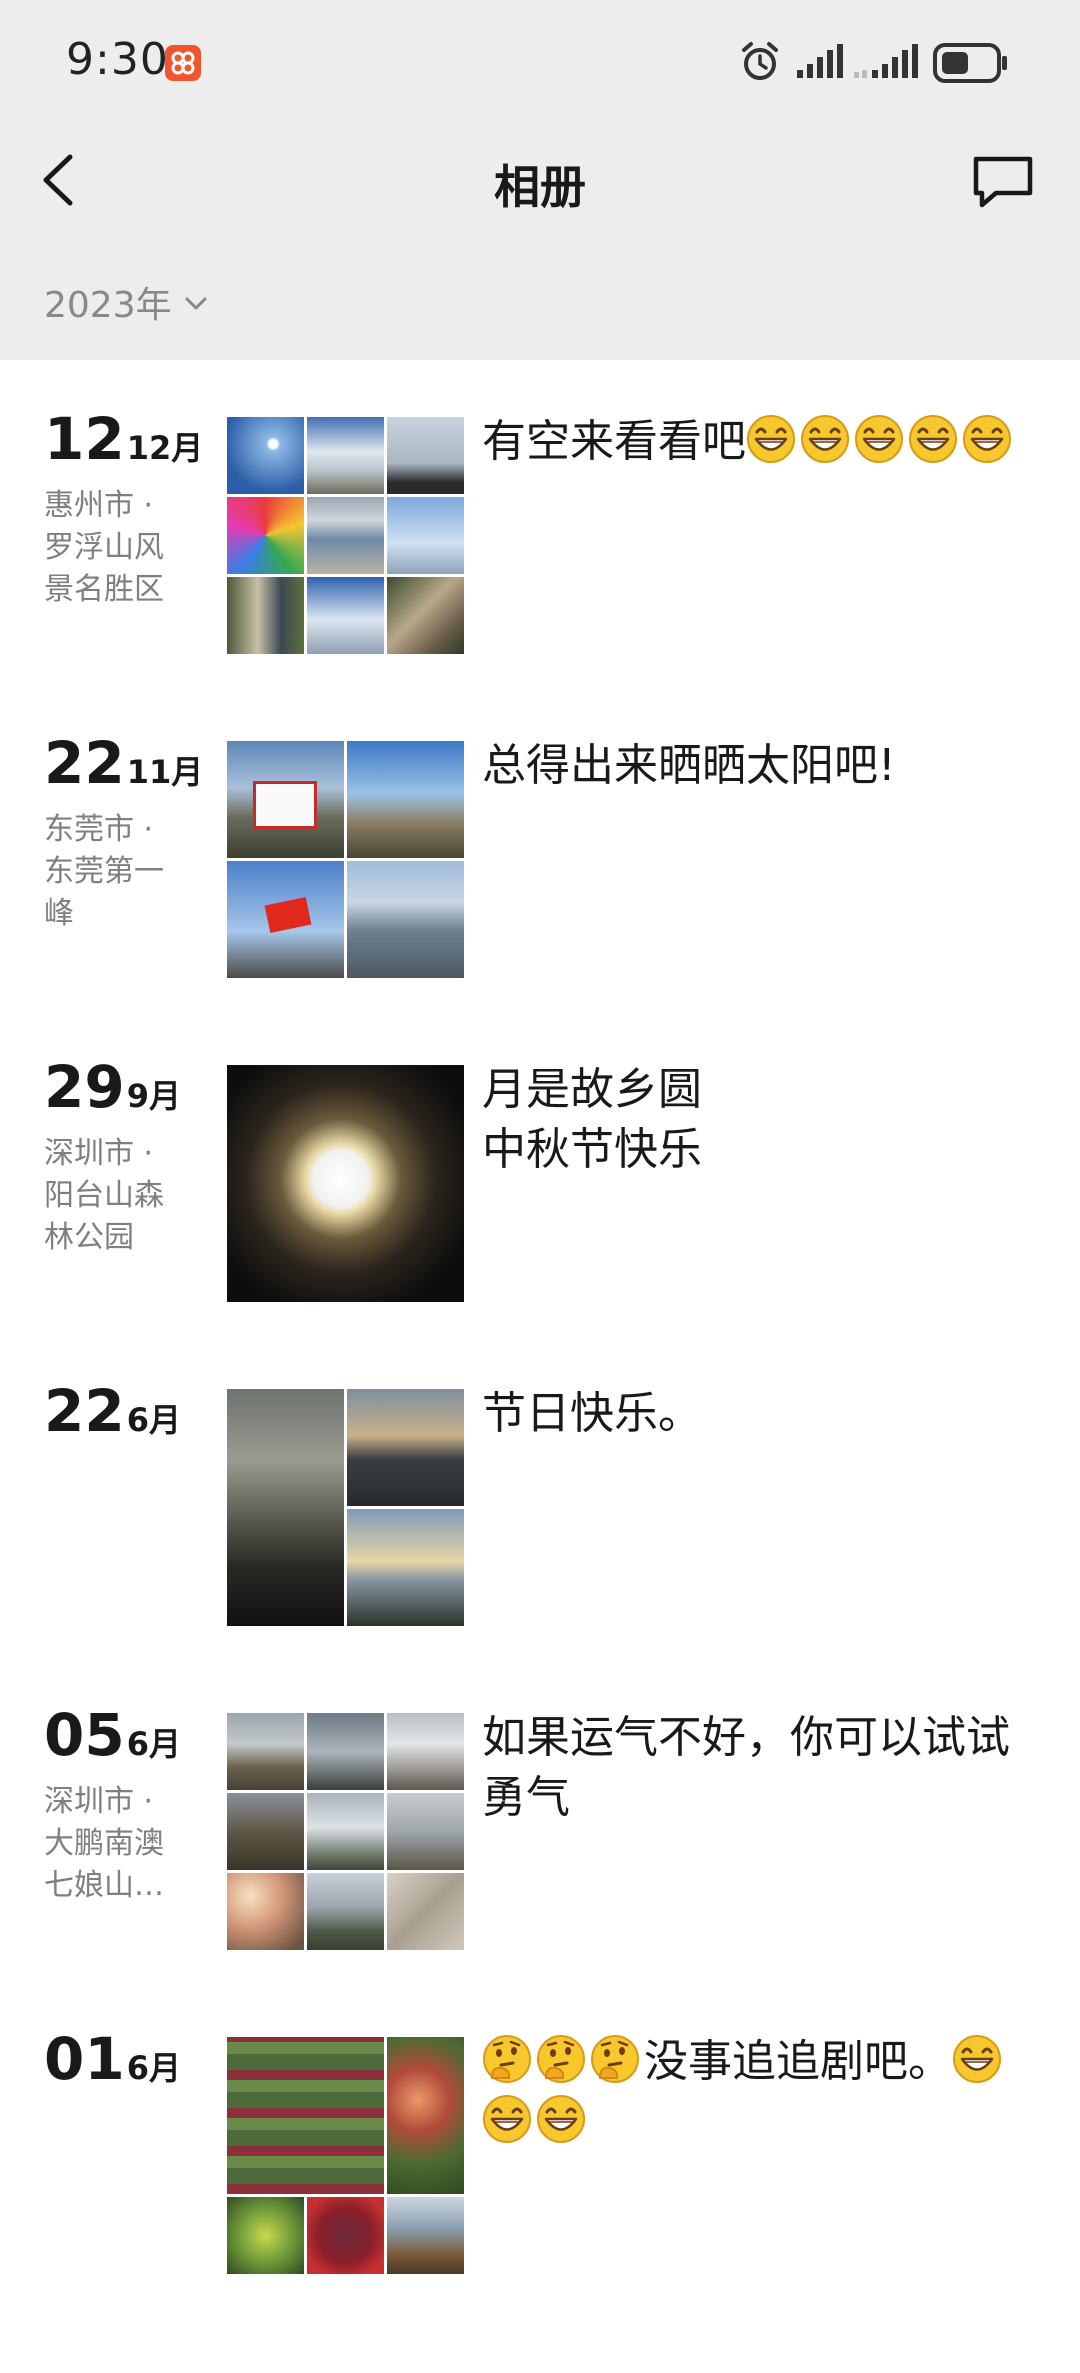 This screenshot has height=2373, width=1080. Describe the element at coordinates (540, 62) in the screenshot. I see `status-bar: 9:30` at that location.